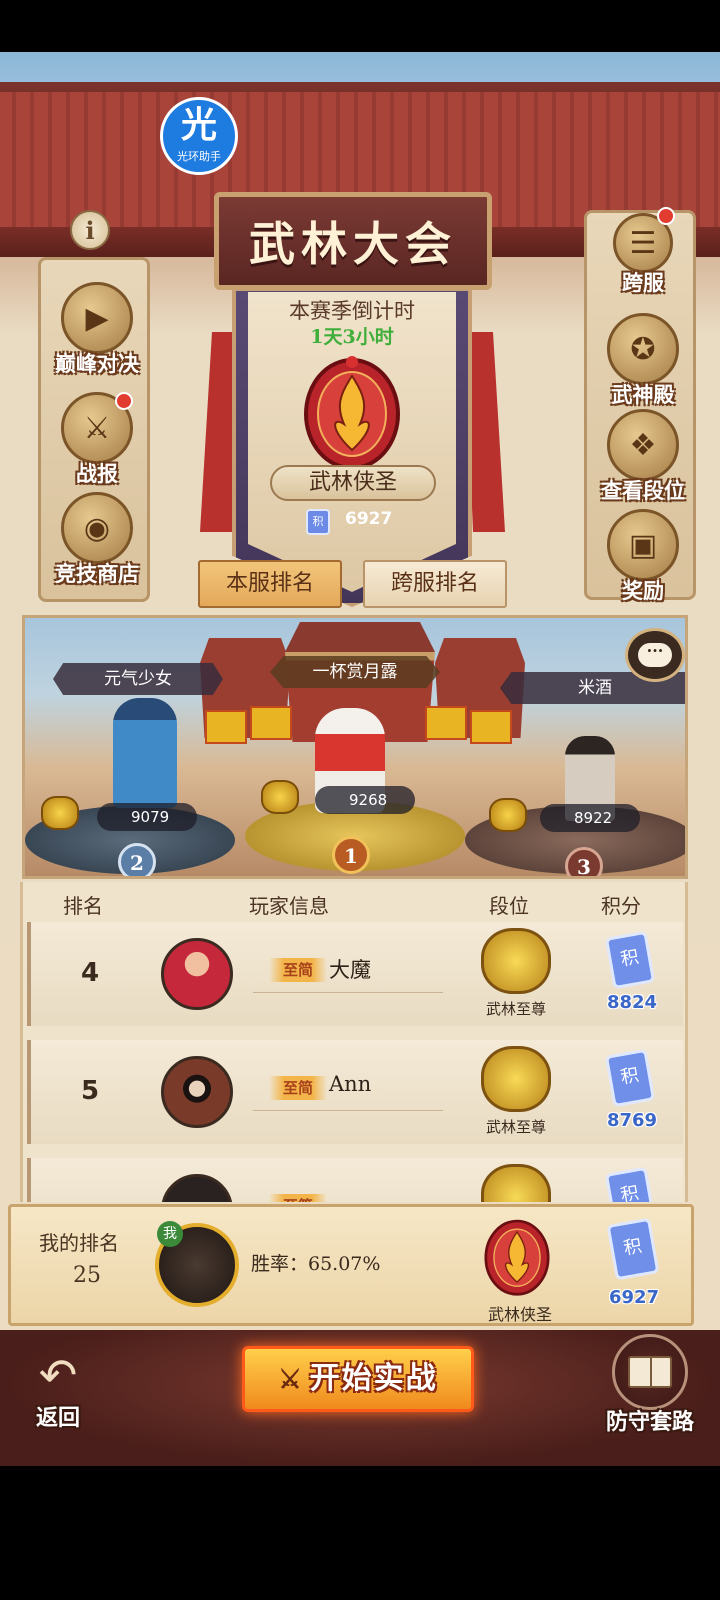 This screenshot has height=1600, width=720. What do you see at coordinates (289, 906) in the screenshot?
I see `header-player: 玩家信息` at bounding box center [289, 906].